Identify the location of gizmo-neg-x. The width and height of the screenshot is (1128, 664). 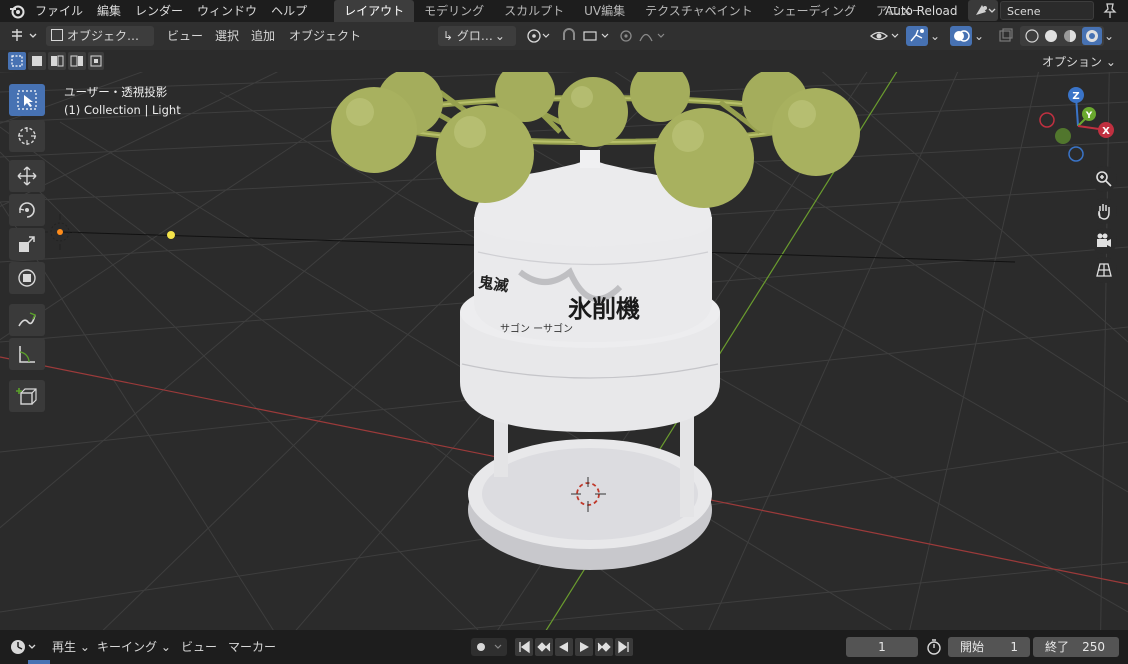
(1047, 120).